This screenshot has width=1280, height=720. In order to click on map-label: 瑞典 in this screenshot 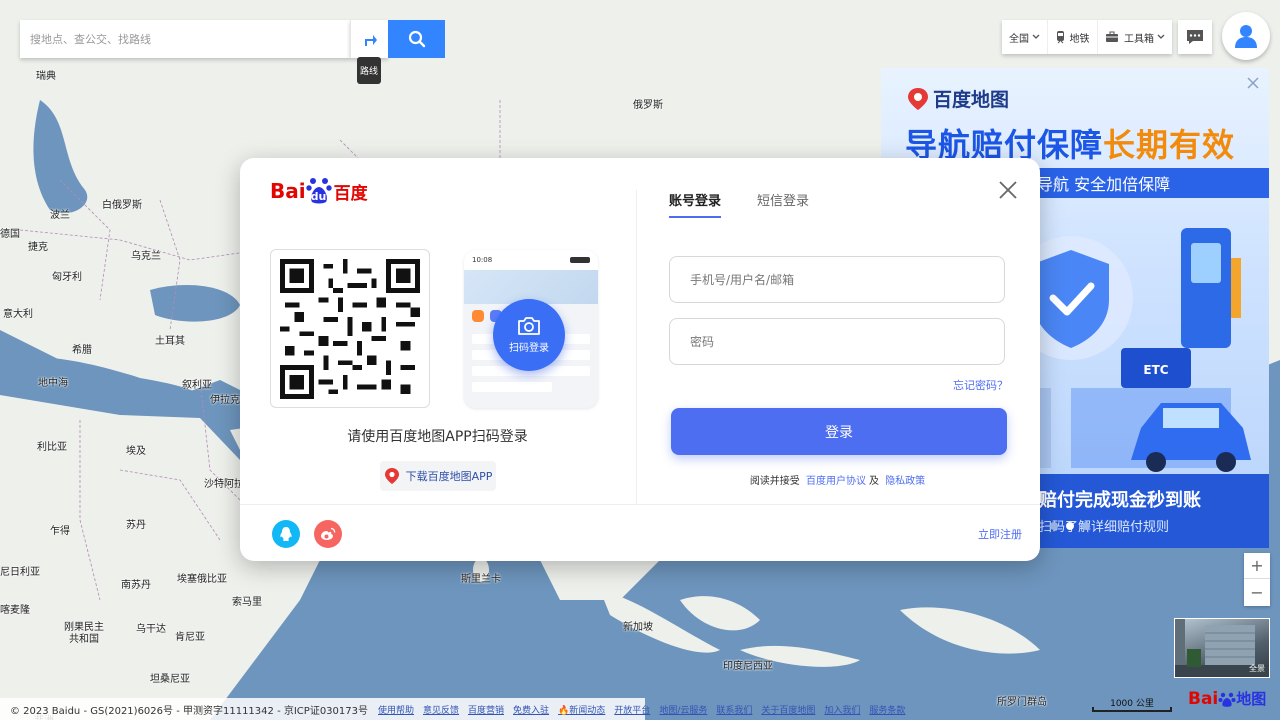, I will do `click(46, 76)`.